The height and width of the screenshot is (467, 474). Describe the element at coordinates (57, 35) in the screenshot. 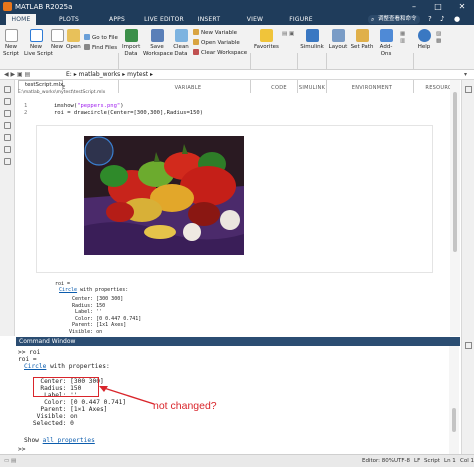

I see `new-icon` at that location.